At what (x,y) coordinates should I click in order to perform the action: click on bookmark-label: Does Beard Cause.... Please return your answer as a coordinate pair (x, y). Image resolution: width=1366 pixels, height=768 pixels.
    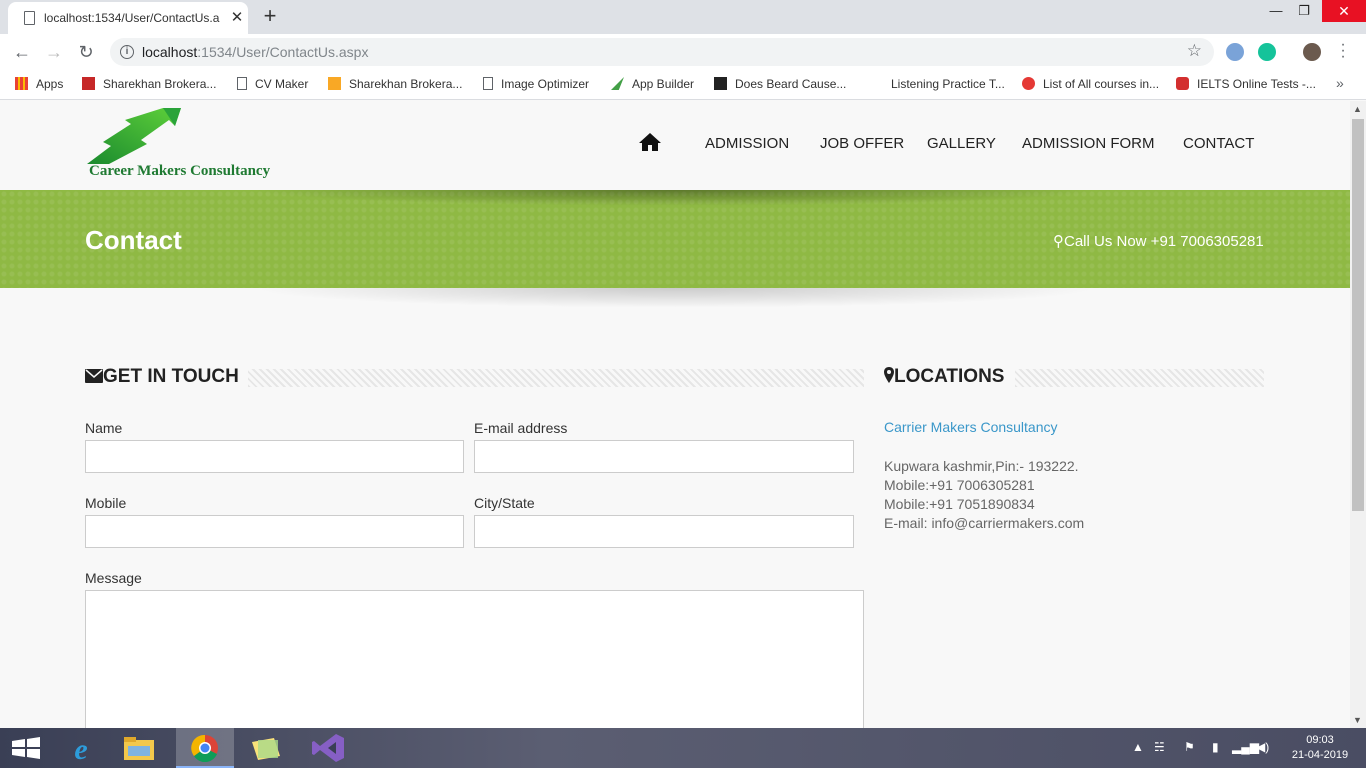
    Looking at the image, I should click on (791, 84).